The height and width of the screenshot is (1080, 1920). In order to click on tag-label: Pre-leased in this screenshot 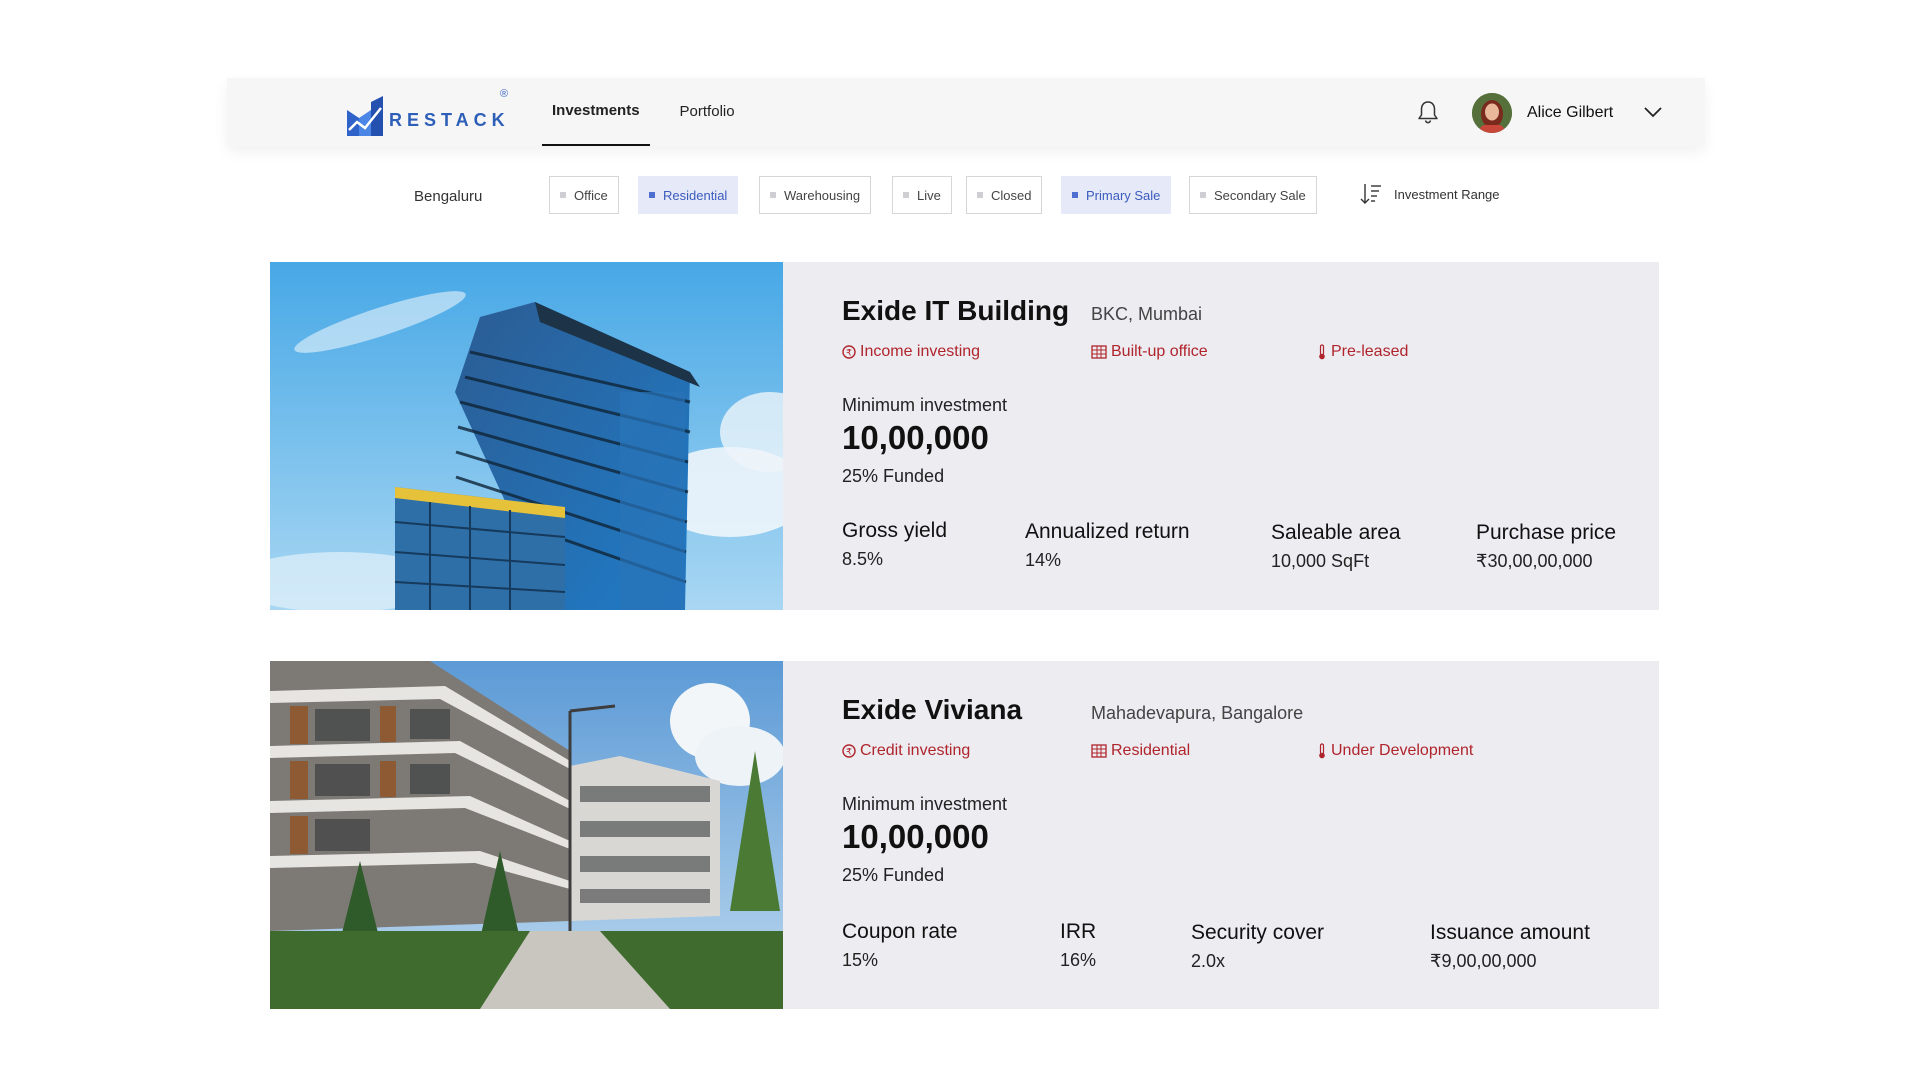, I will do `click(1370, 351)`.